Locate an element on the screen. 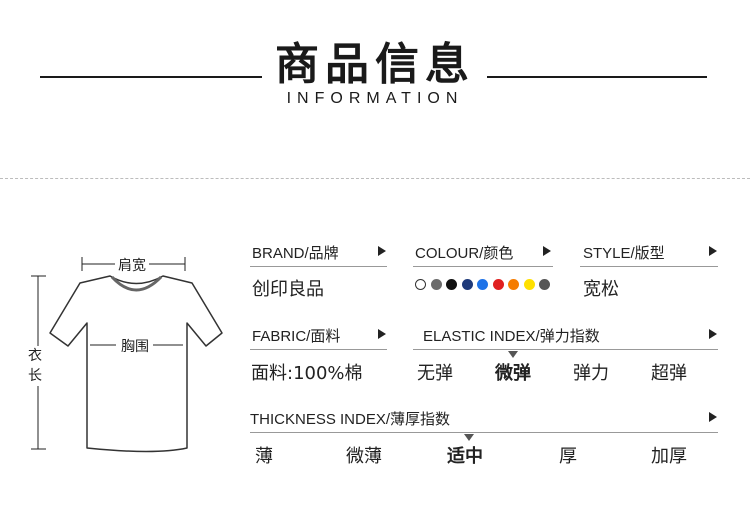 This screenshot has width=750, height=531. colour-swatches is located at coordinates (482, 284).